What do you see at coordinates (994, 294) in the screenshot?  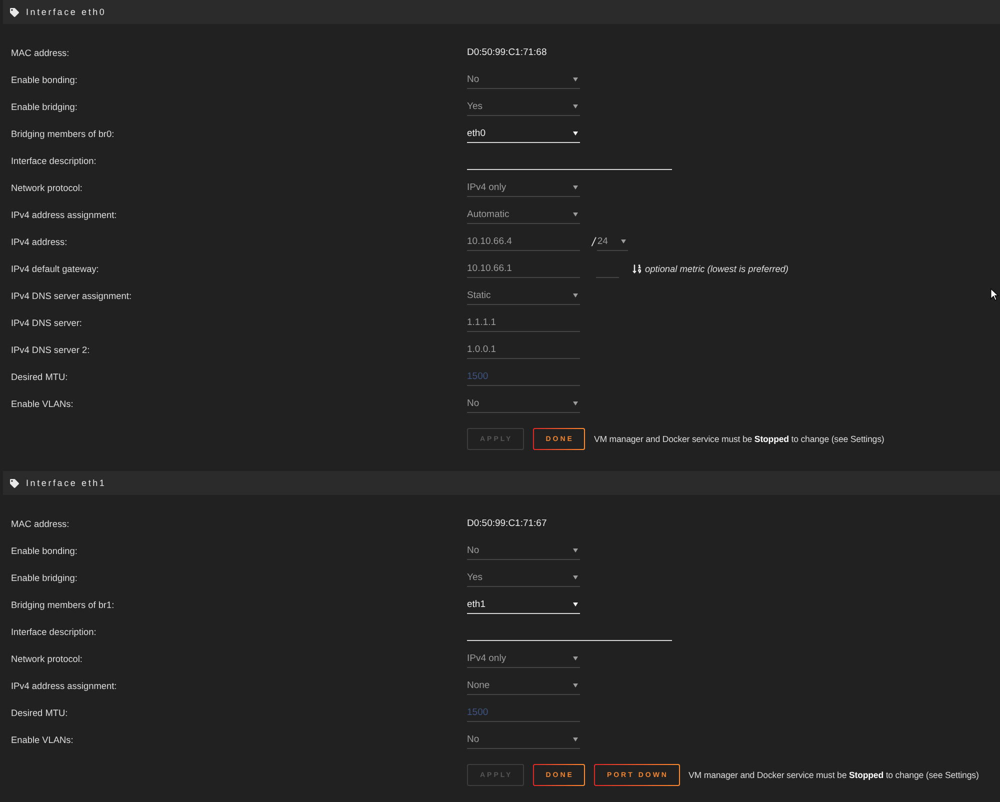 I see `mouse-pointer-icon` at bounding box center [994, 294].